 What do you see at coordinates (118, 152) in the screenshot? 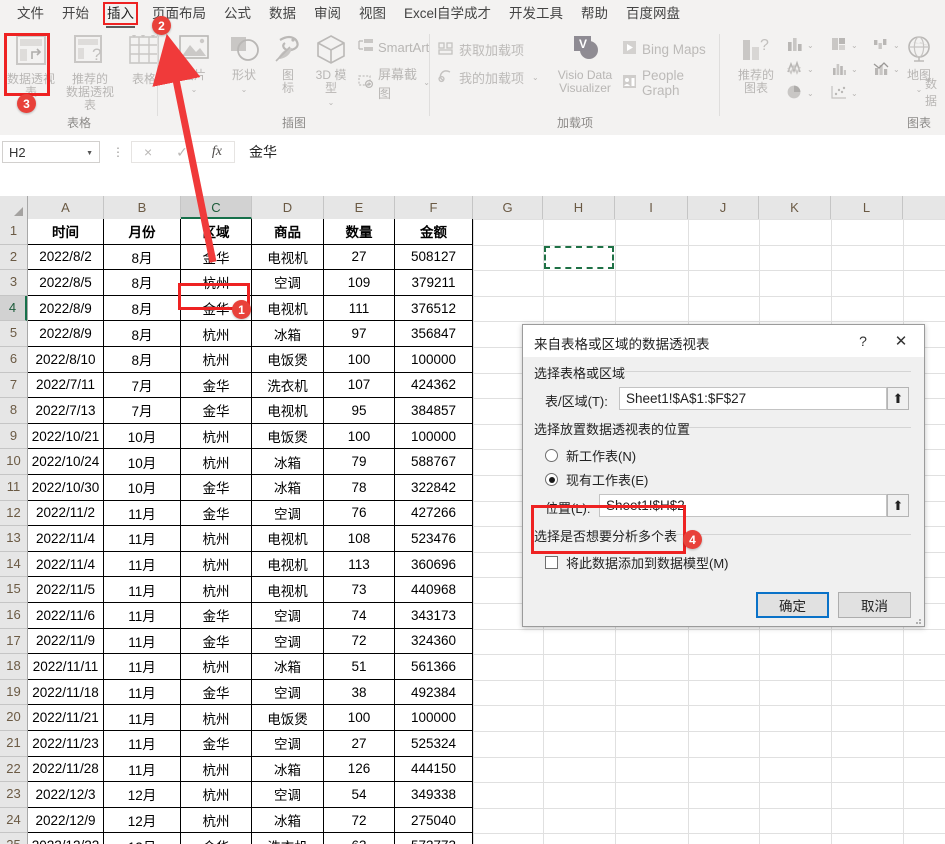
I see `formula-bar-handle: ⋮` at bounding box center [118, 152].